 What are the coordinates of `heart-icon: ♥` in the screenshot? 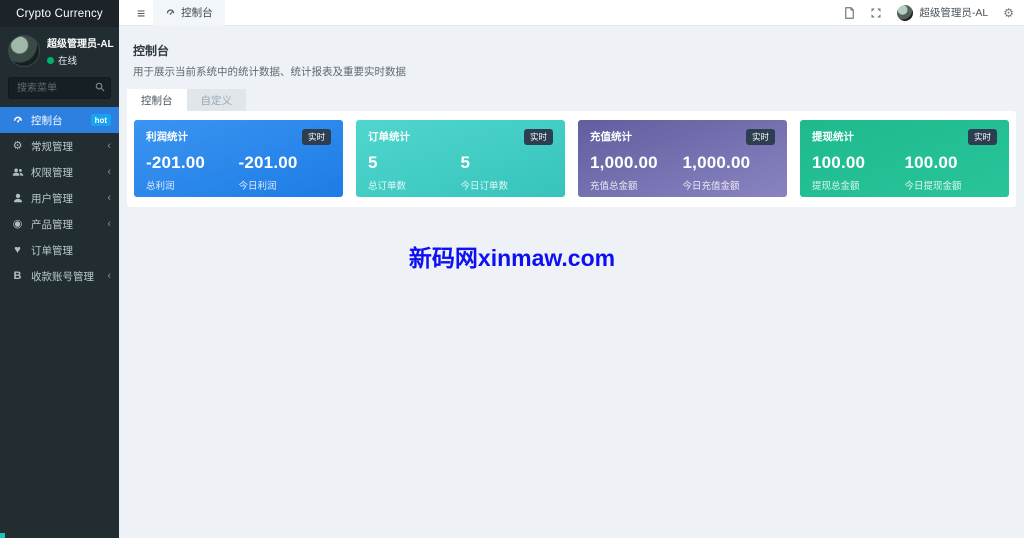 It's located at (17, 249).